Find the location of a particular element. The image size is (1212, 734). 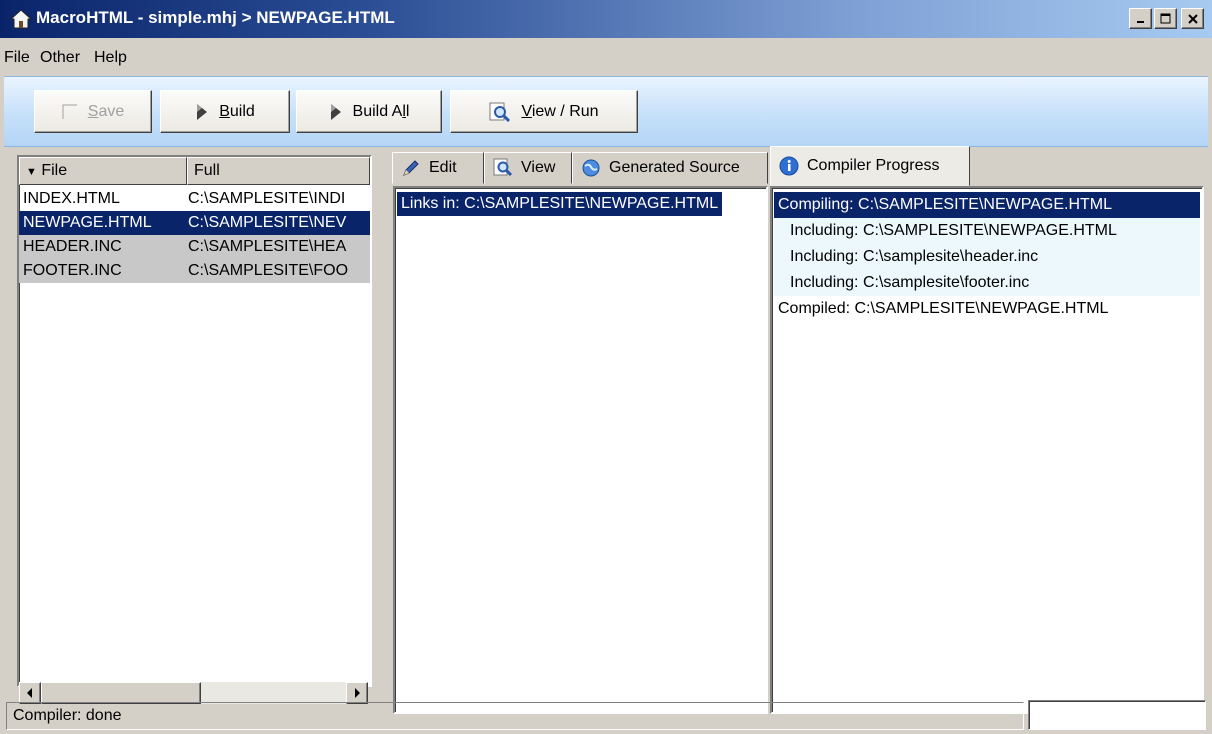

list-item: INDEX.HTML C:\SAMPLESITE\INDI is located at coordinates (194, 199).